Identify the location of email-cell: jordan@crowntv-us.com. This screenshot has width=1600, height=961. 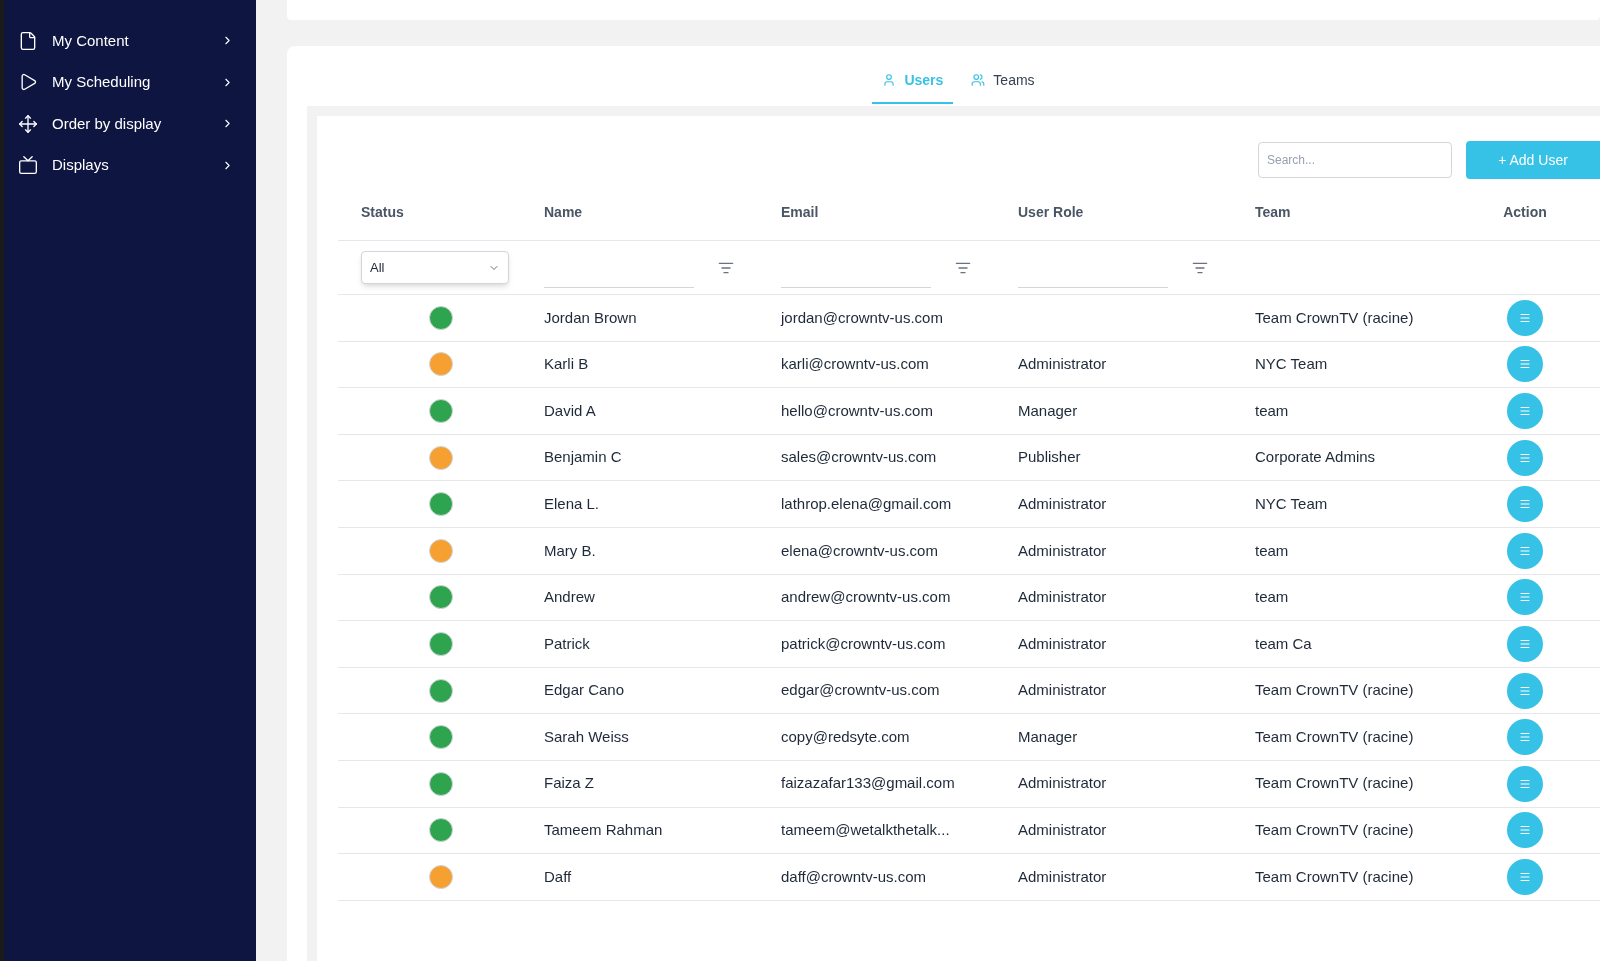
(862, 317).